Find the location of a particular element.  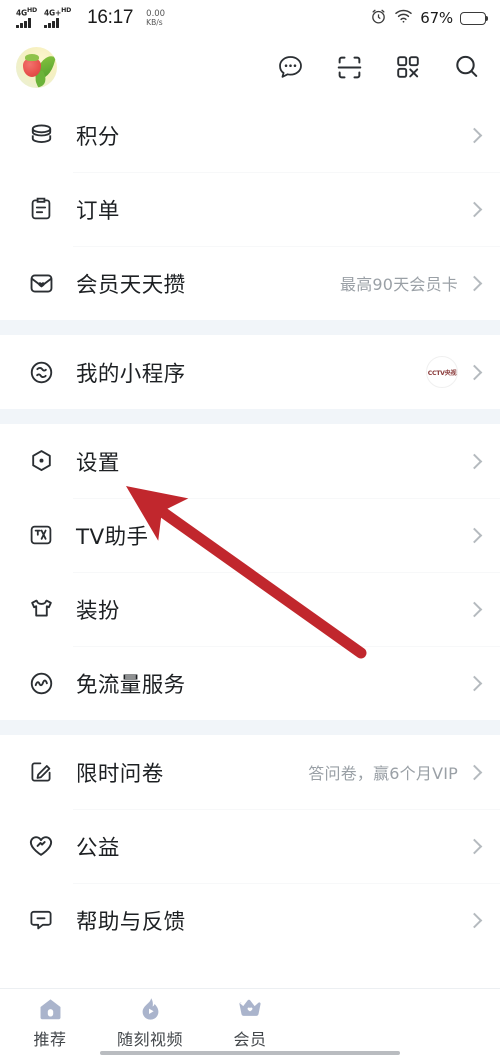

menu-row-points: 积分 is located at coordinates (250, 135).